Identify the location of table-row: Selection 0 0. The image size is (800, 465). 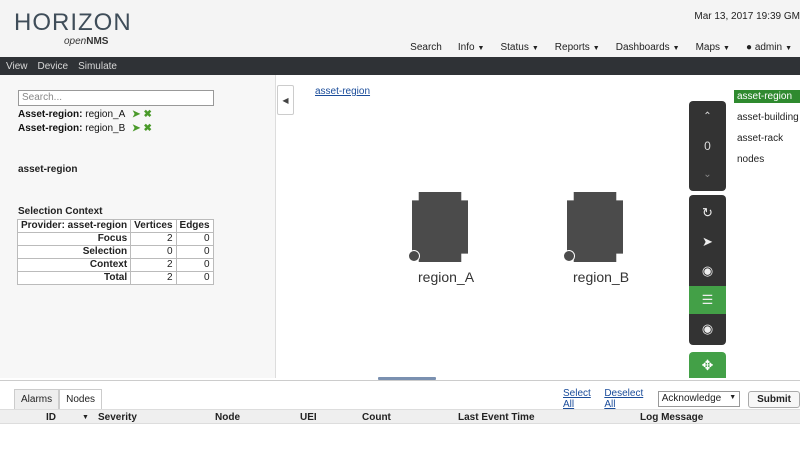
(115, 252).